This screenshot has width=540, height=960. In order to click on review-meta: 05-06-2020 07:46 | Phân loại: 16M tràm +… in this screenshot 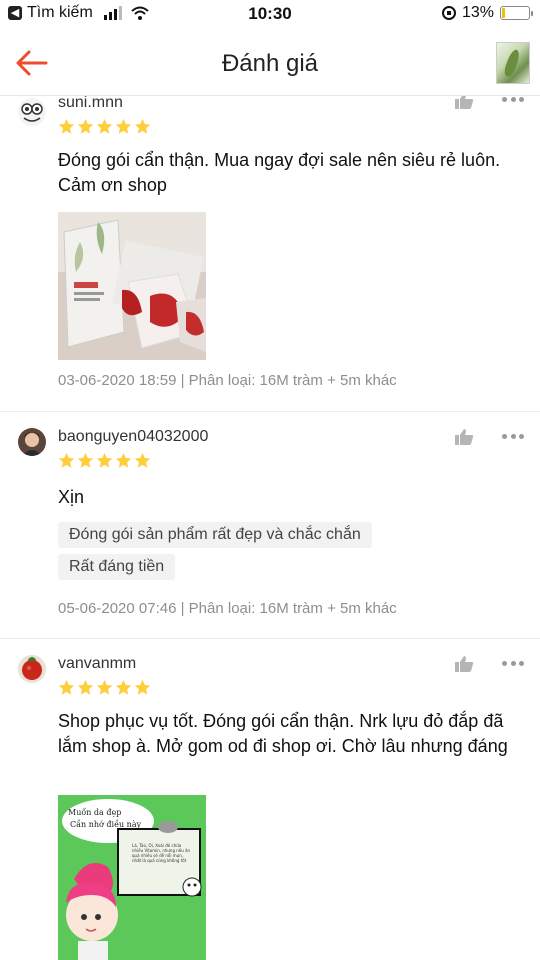, I will do `click(227, 608)`.